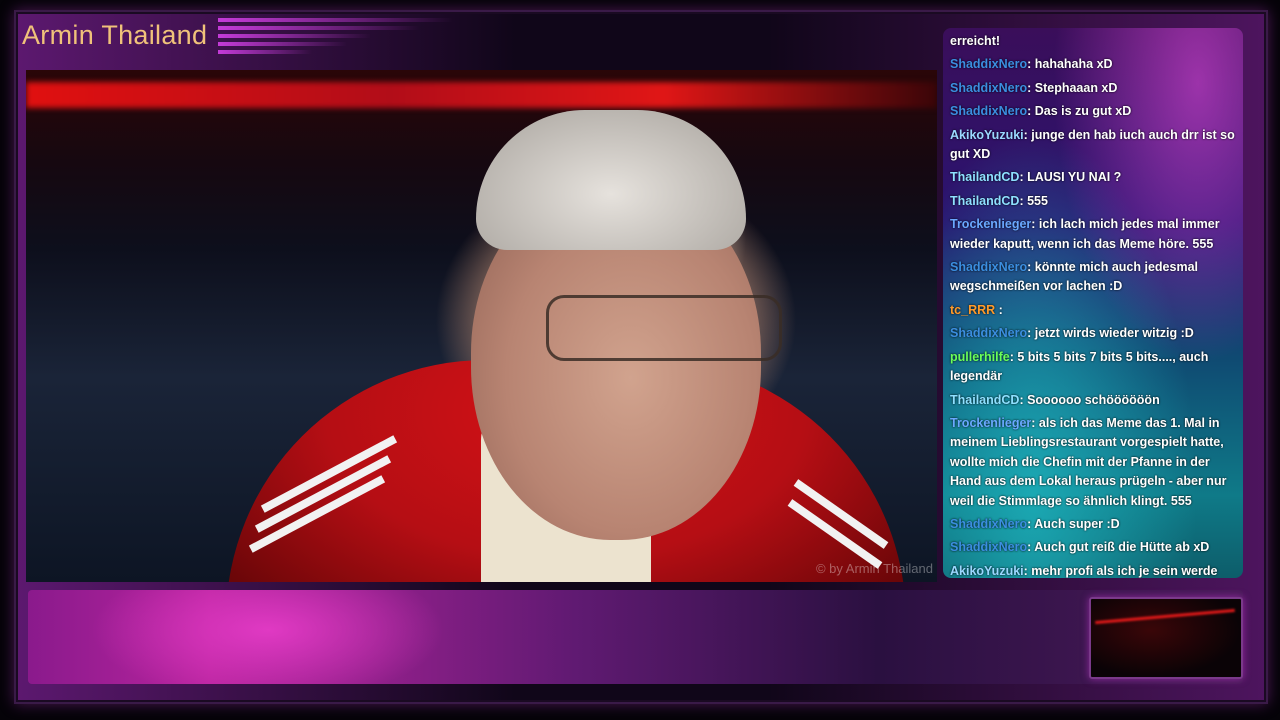 This screenshot has height=720, width=1280. I want to click on chat-text: erreicht!, so click(975, 41).